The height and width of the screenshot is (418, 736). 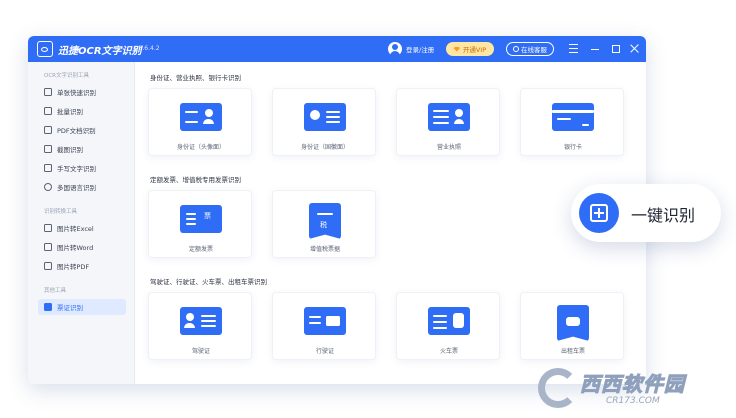 I want to click on sidebar-item-label: 截图识别, so click(x=70, y=150).